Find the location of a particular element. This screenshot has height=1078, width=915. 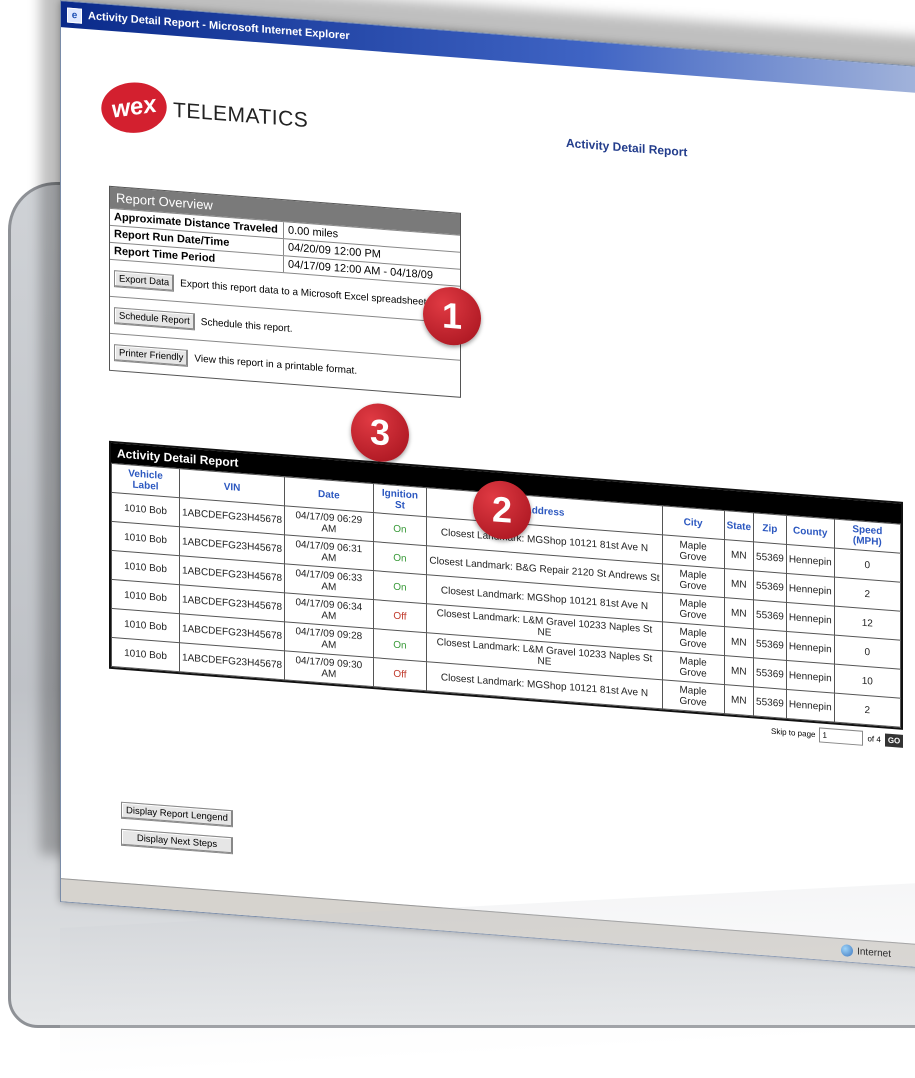

wex-logo: wex TELEMATICS is located at coordinates (202, 112).